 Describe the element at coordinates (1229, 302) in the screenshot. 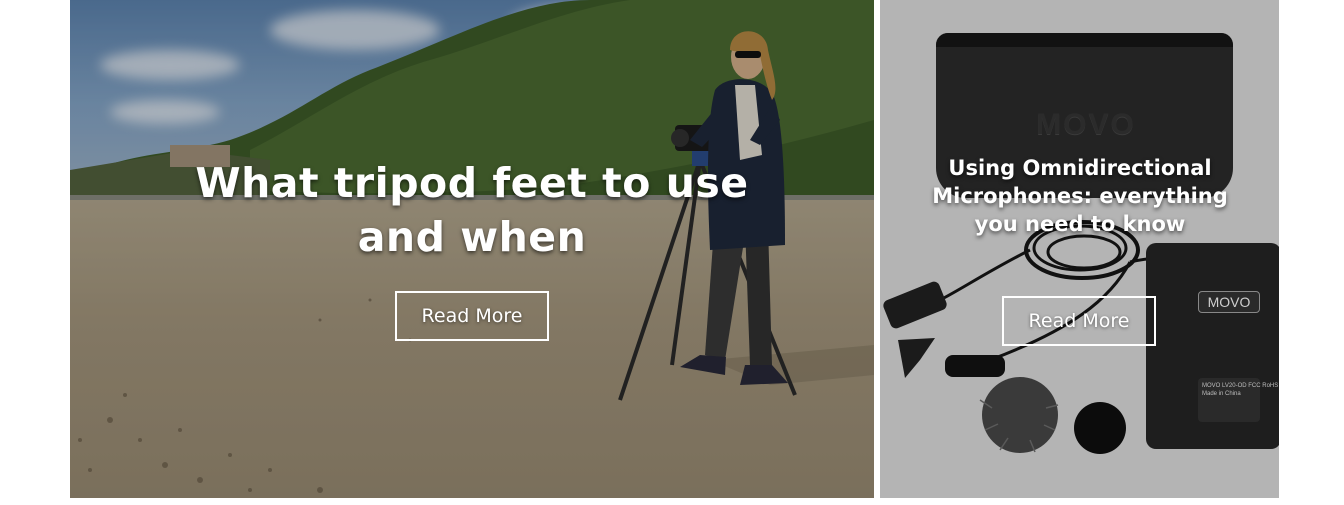

I see `transmitter-brand-logo: MOVO` at that location.